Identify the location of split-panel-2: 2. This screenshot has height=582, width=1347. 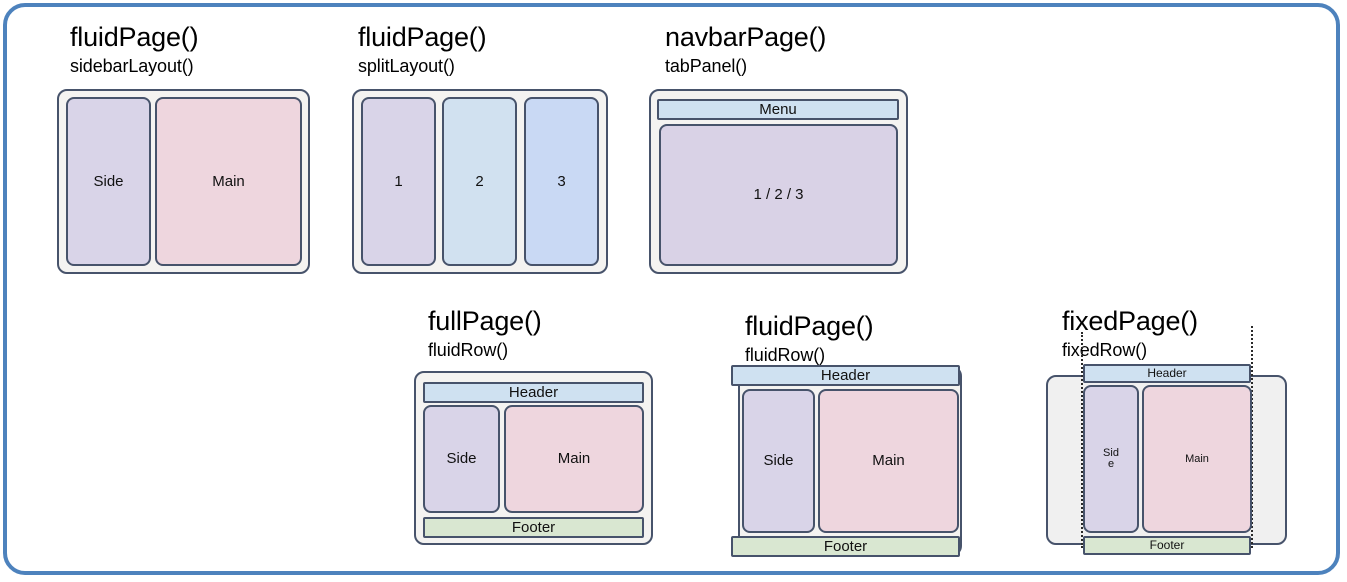
(479, 181).